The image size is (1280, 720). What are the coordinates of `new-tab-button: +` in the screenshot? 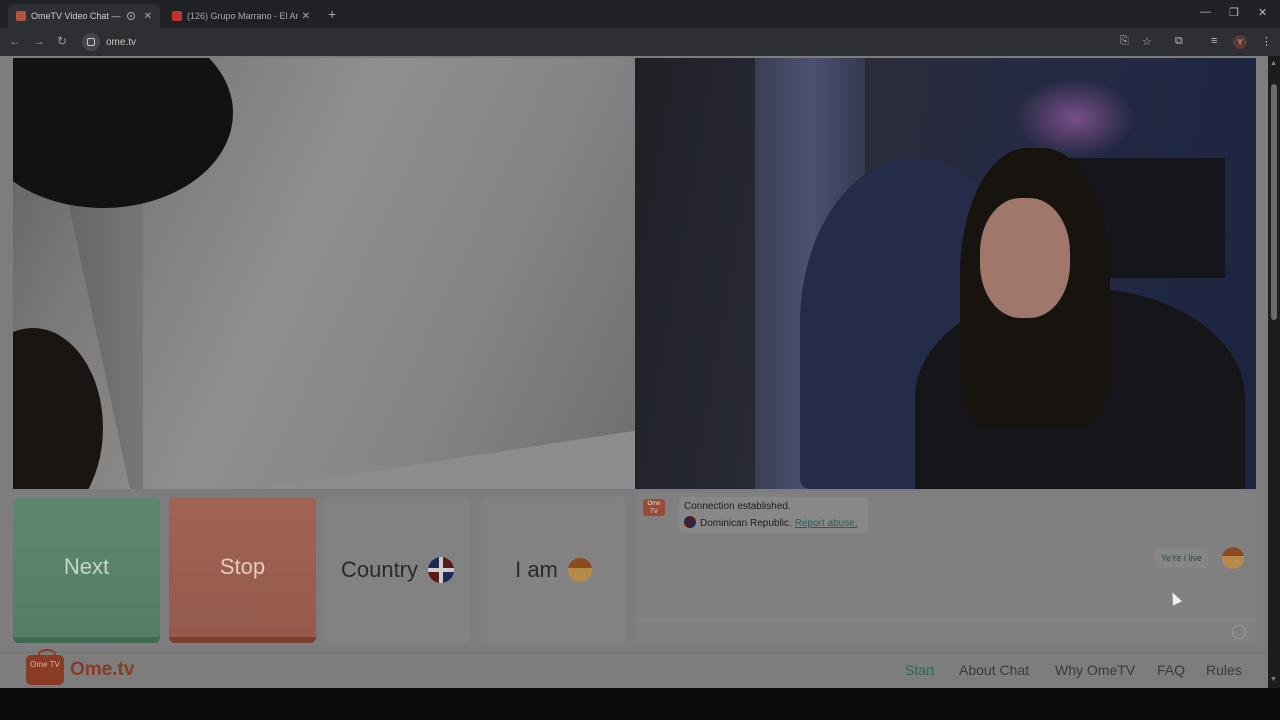 It's located at (332, 14).